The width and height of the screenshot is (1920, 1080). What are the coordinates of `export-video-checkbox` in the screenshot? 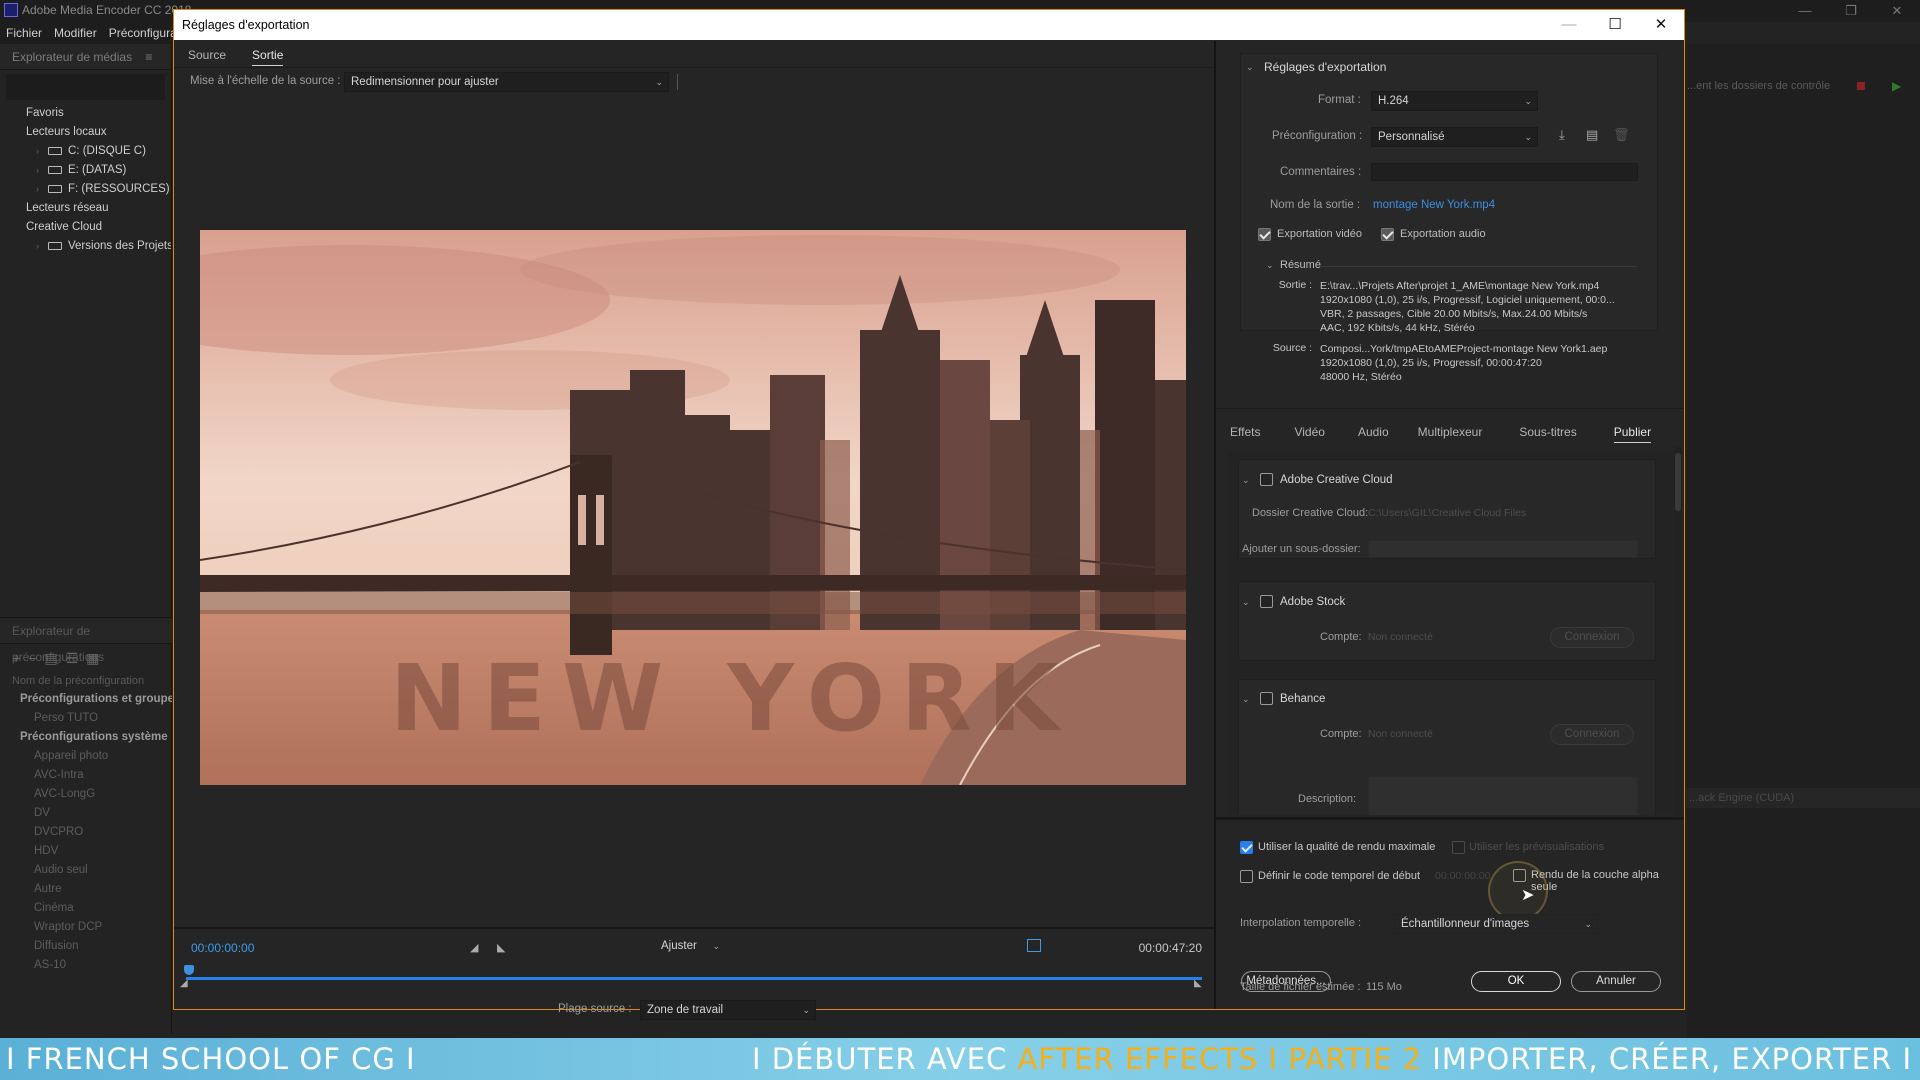 It's located at (1264, 234).